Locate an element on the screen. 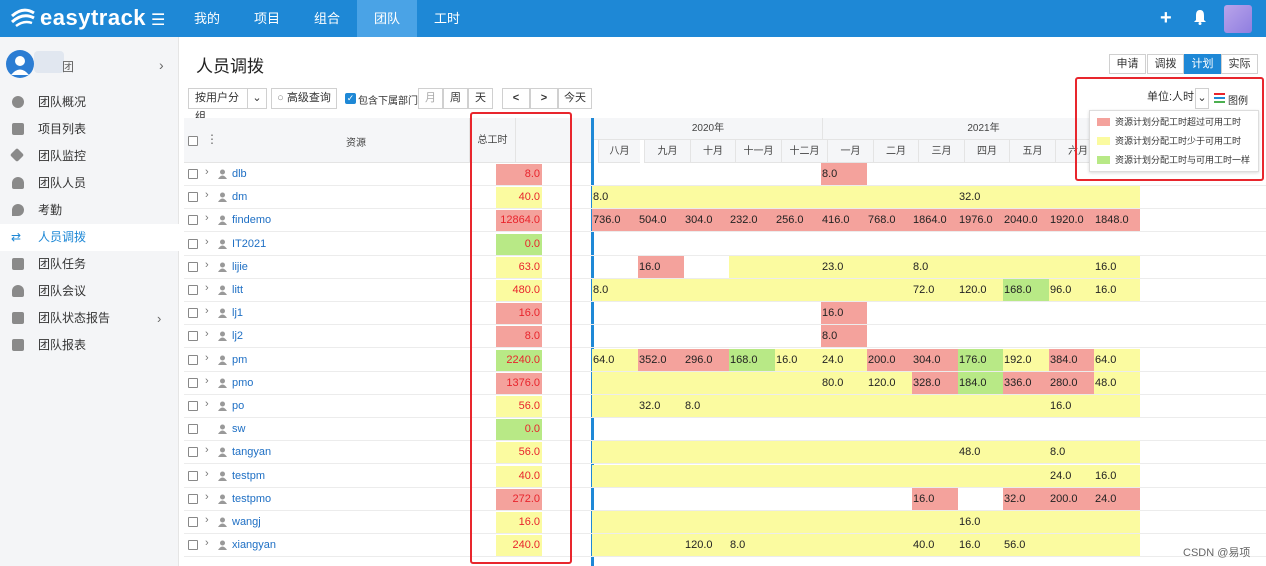 Image resolution: width=1266 pixels, height=566 pixels. today-button: 今天 is located at coordinates (575, 98).